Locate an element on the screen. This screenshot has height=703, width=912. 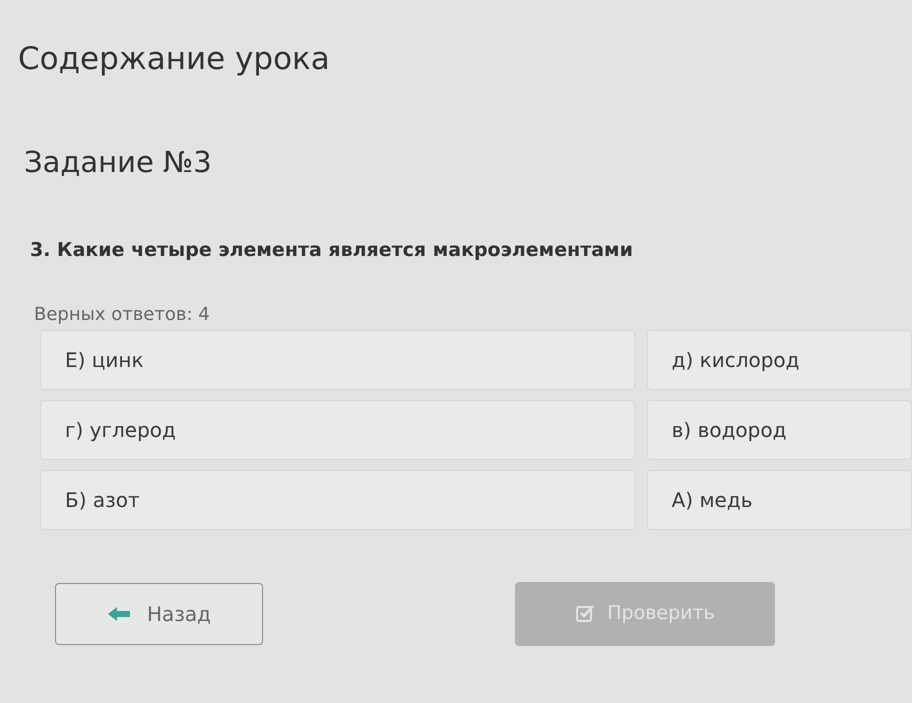
back-button: Назад is located at coordinates (159, 613).